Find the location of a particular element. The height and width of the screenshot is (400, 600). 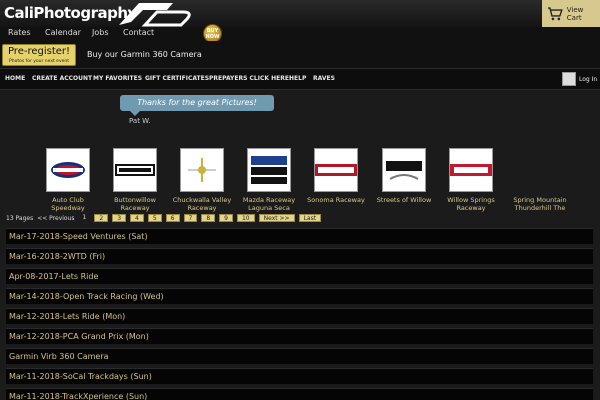

view-cart-label: View Cart is located at coordinates (575, 13).